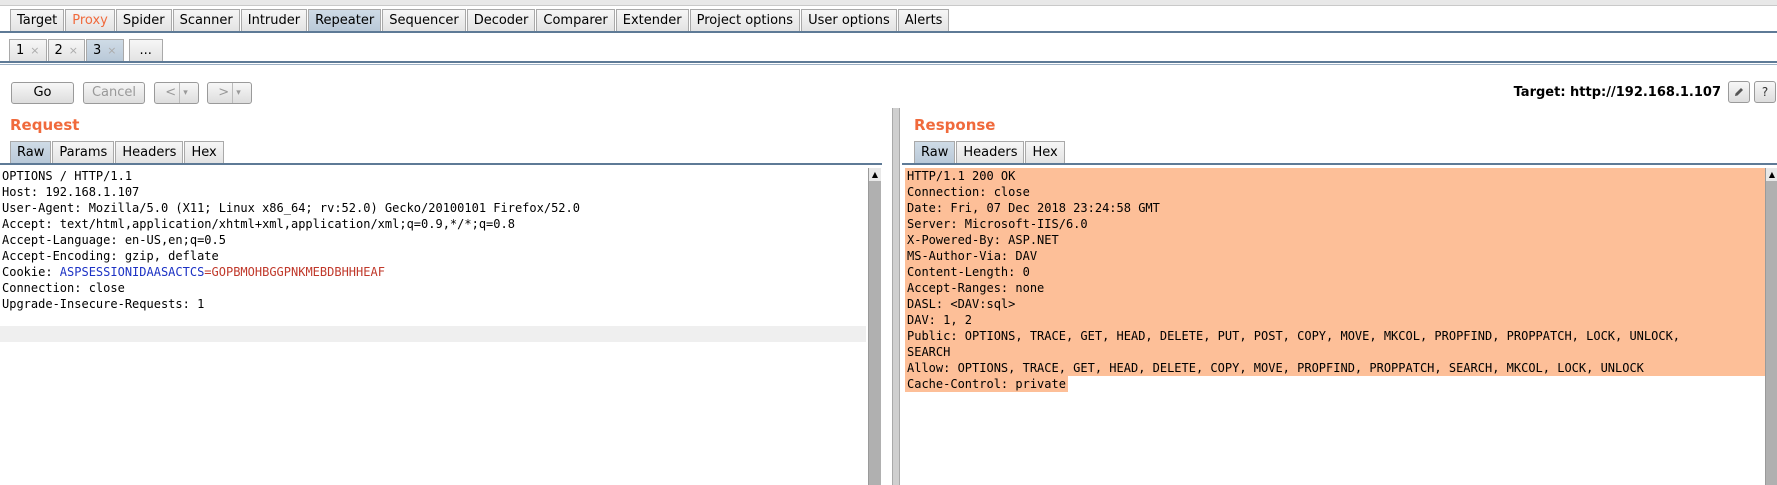  Describe the element at coordinates (1765, 92) in the screenshot. I see `help-button: ?` at that location.